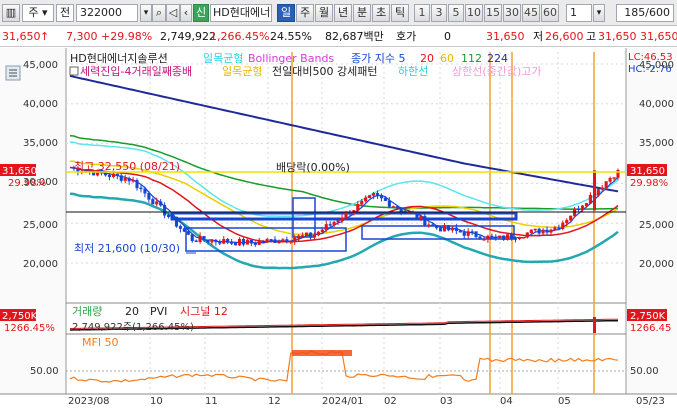 This screenshot has height=409, width=677. Describe the element at coordinates (305, 13) in the screenshot. I see `period-week: 주` at that location.